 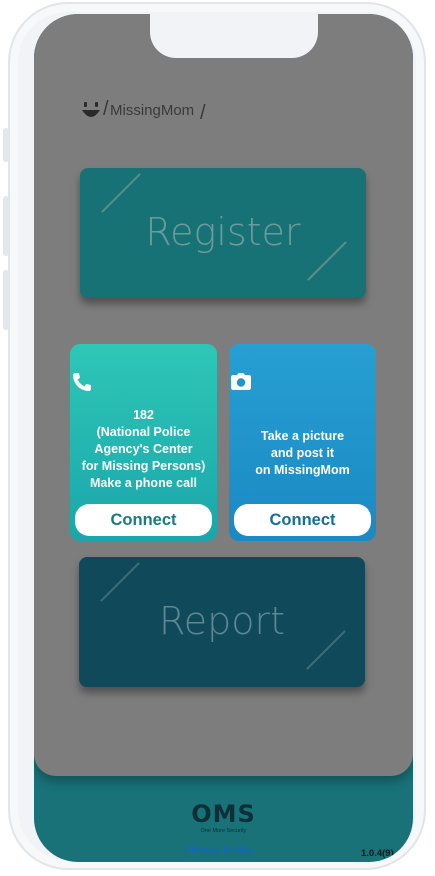 I want to click on mute-switch, so click(x=6, y=145).